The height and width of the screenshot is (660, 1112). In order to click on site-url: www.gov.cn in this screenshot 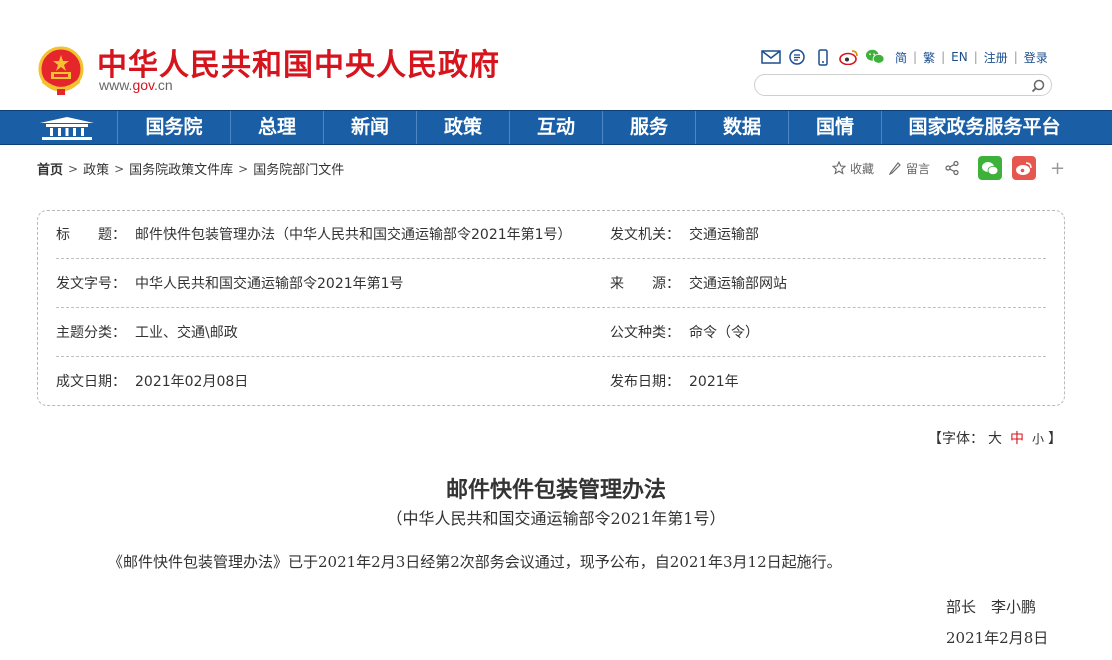, I will do `click(136, 85)`.